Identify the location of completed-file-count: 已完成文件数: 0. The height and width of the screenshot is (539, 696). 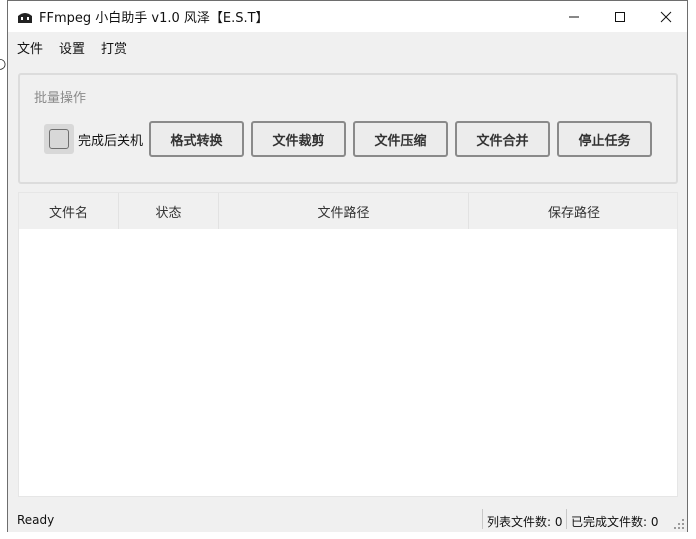
(615, 522).